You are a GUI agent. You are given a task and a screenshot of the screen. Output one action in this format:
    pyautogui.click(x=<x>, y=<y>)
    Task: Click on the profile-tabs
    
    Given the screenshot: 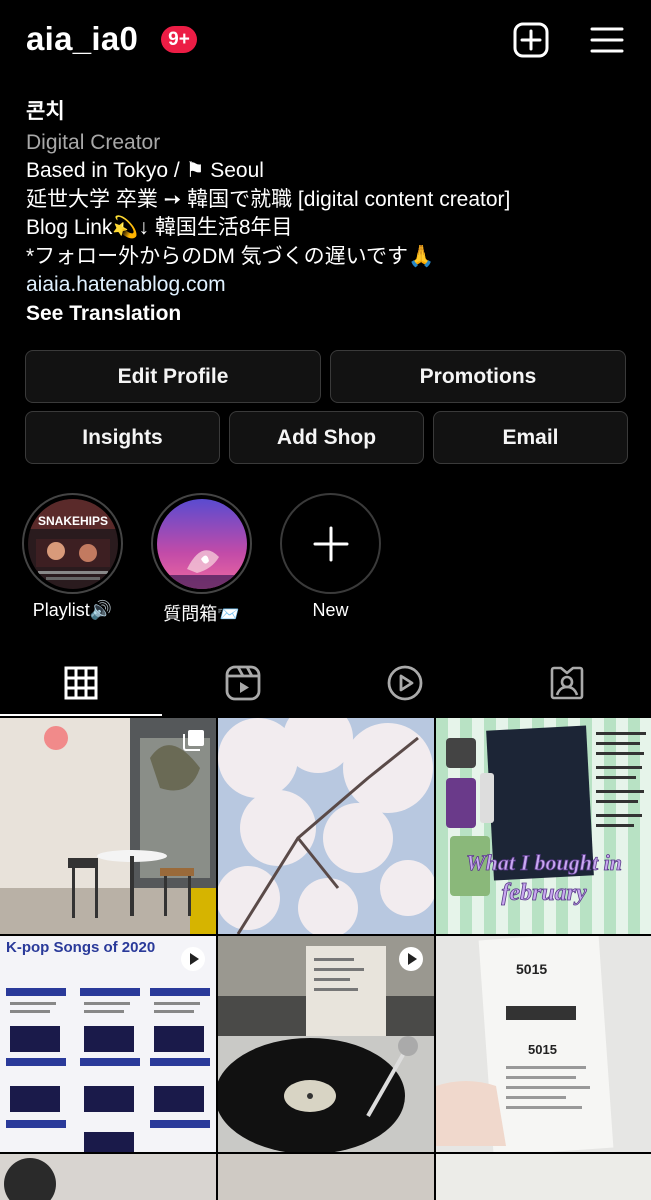 What is the action you would take?
    pyautogui.click(x=325, y=684)
    